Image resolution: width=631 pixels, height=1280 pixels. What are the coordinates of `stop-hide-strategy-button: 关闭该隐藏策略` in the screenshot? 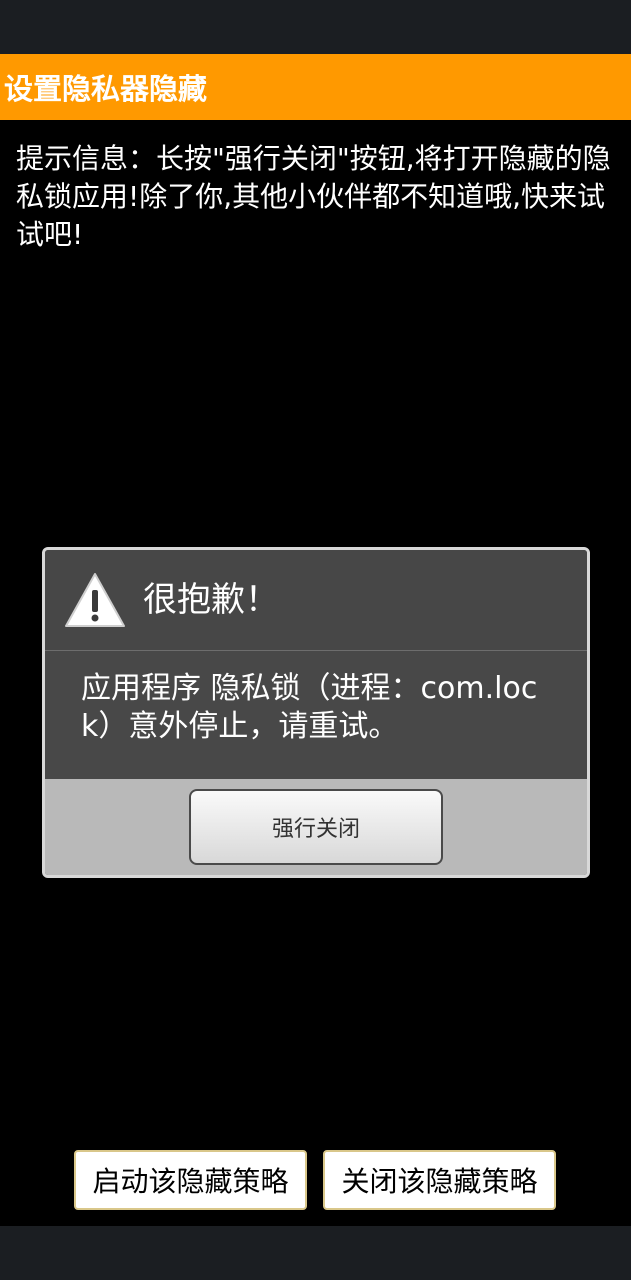 It's located at (439, 1180).